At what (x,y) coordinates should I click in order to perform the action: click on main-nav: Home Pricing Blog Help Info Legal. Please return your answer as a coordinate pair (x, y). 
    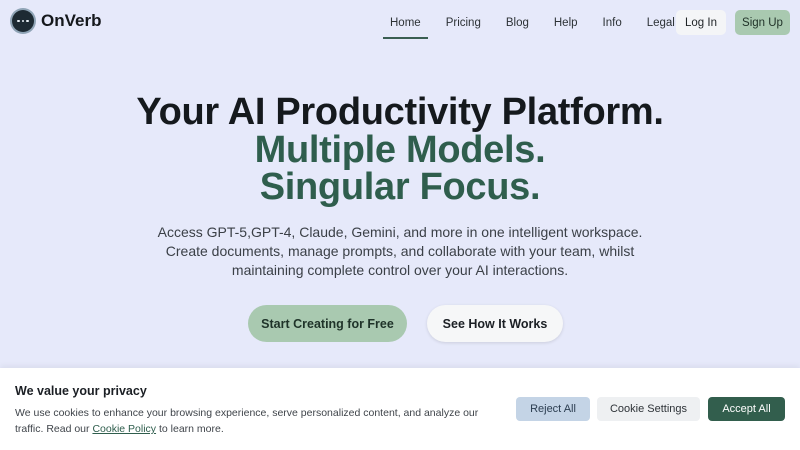
    Looking at the image, I should click on (528, 23).